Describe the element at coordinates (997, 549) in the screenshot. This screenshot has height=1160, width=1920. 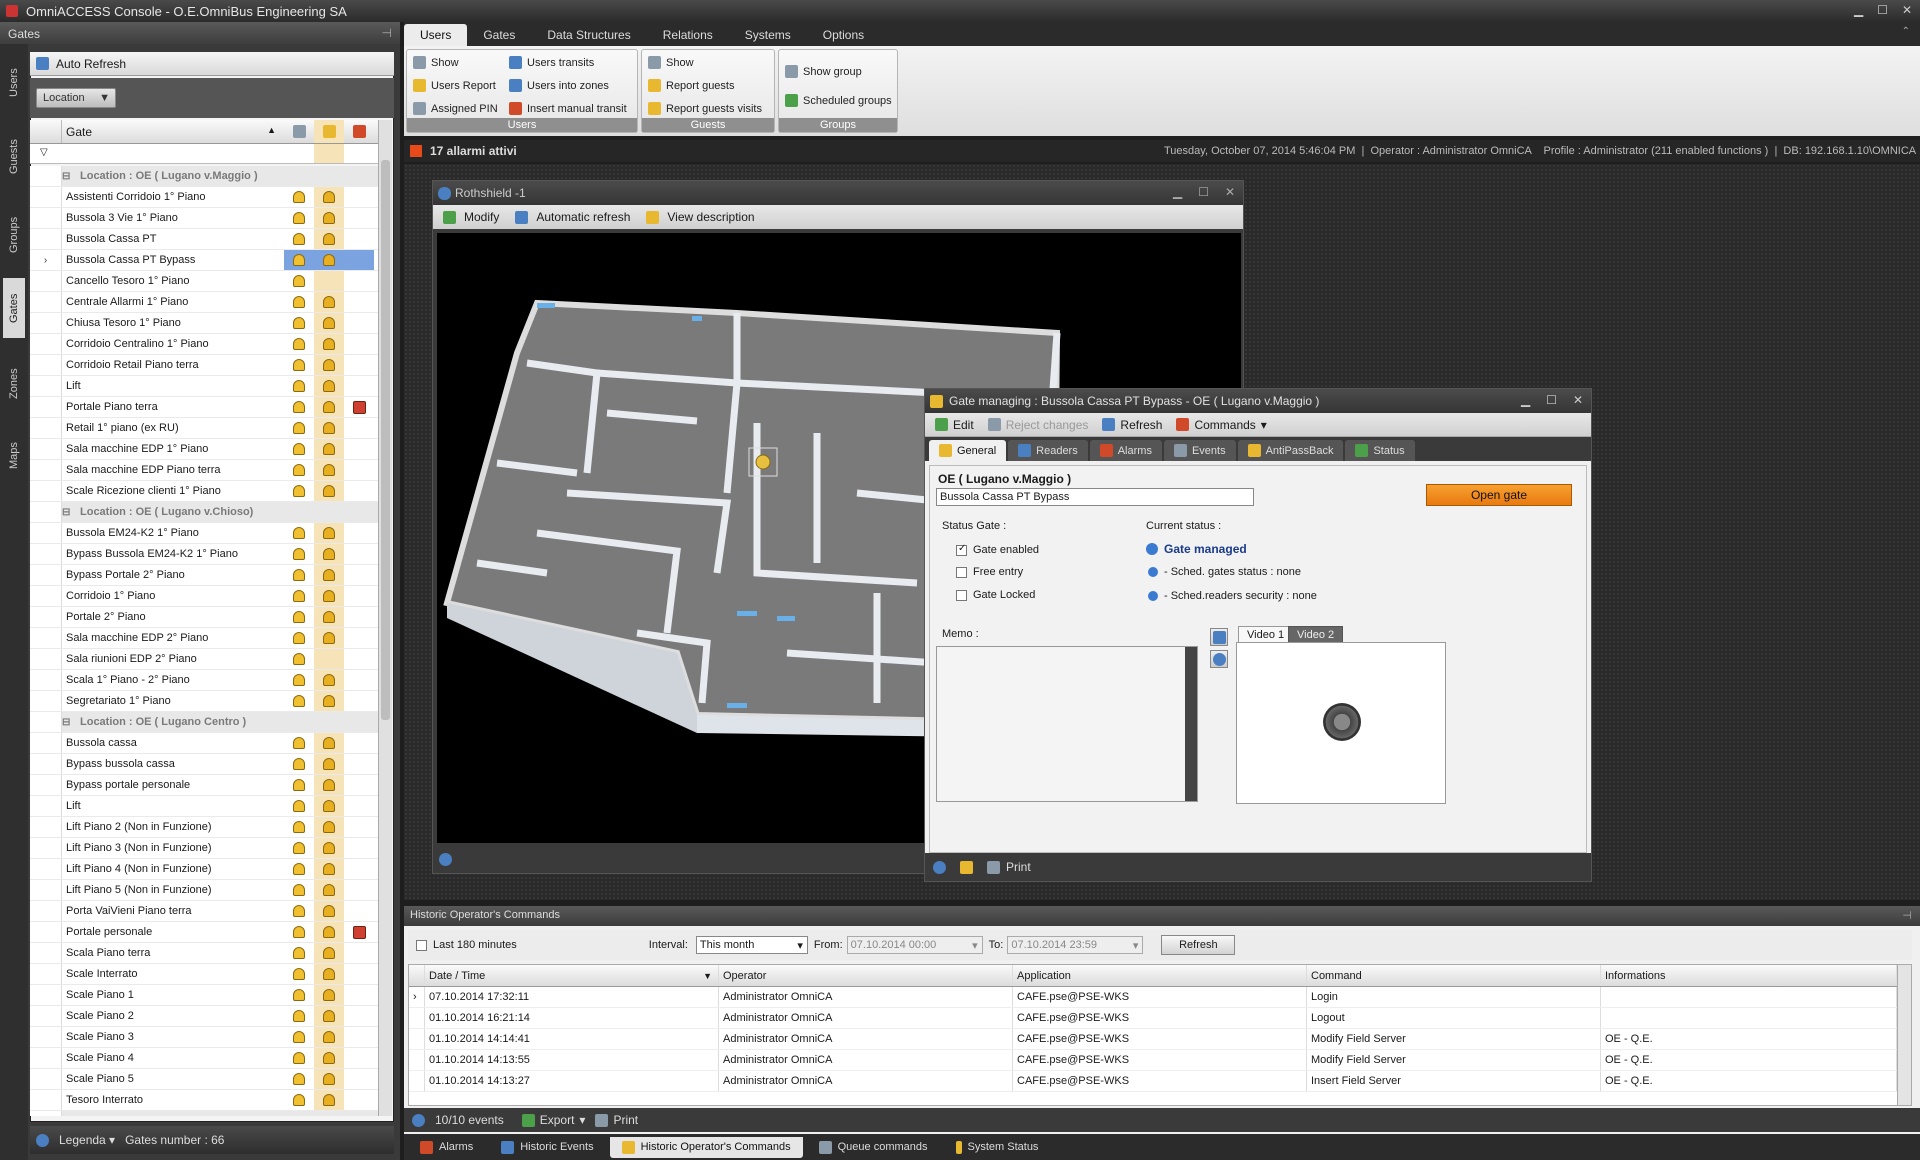
I see `gate-enabled-checkbox: Gate enabled` at that location.